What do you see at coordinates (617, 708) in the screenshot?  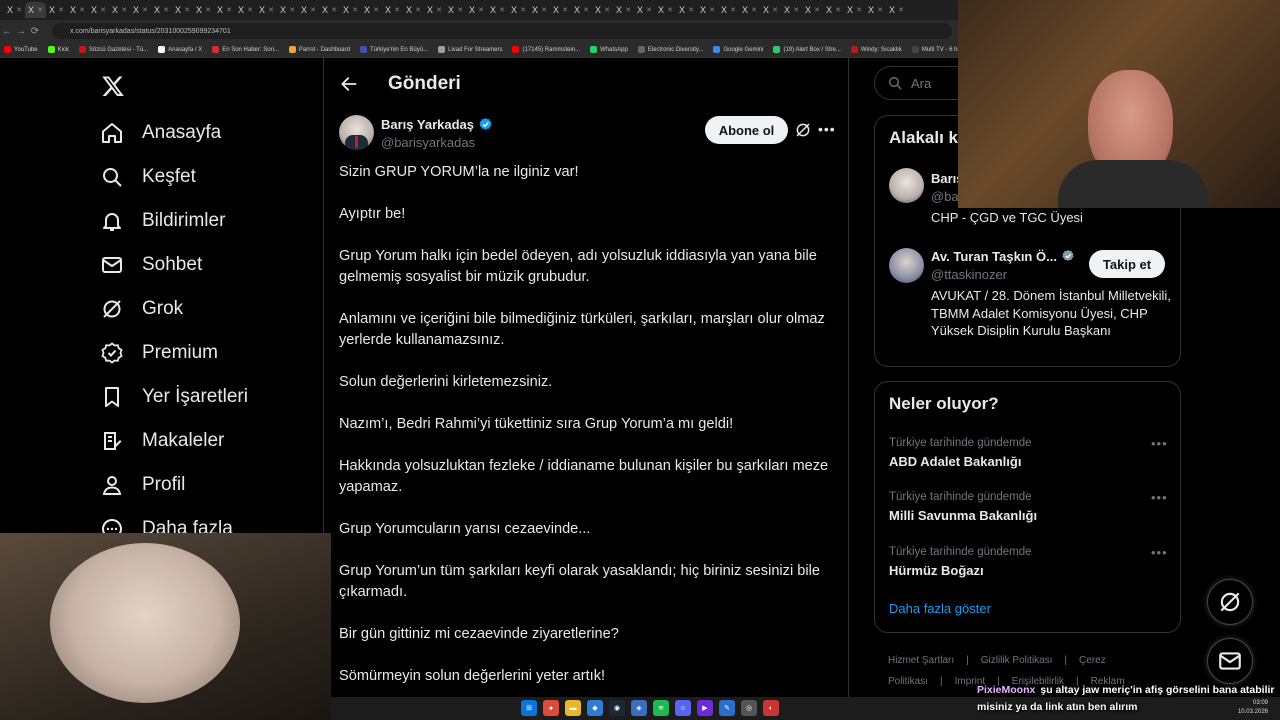 I see `steam-icon: ◉` at bounding box center [617, 708].